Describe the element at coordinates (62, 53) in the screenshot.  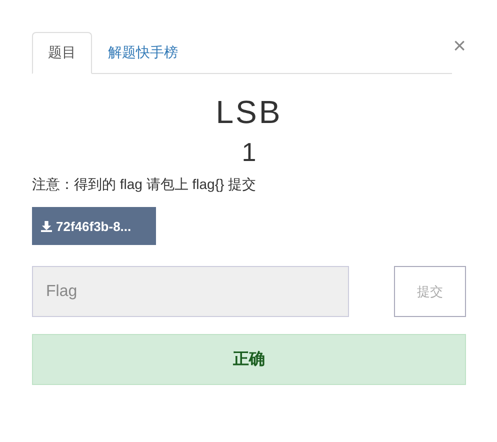
I see `tab: 题目` at that location.